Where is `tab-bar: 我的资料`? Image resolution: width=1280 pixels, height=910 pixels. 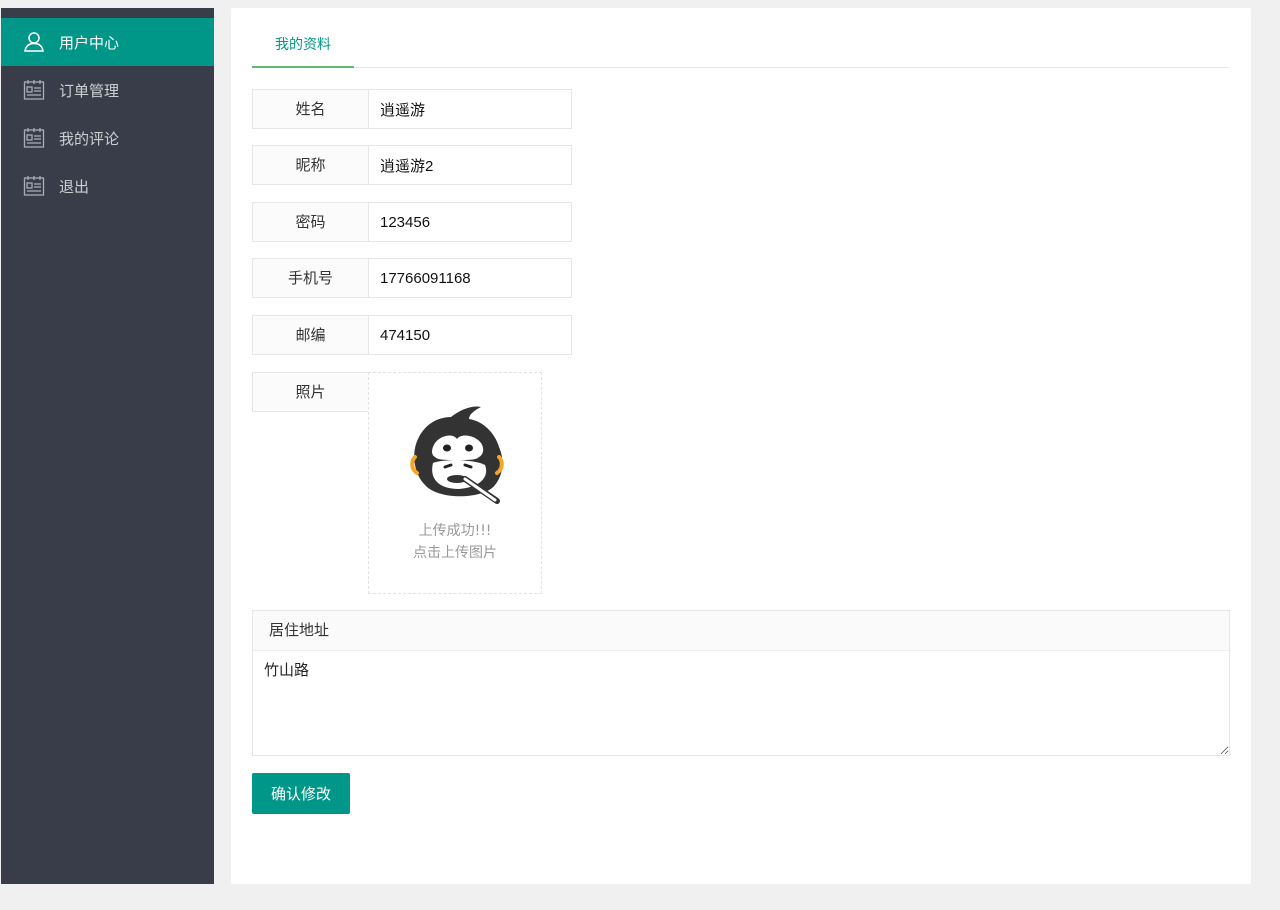 tab-bar: 我的资料 is located at coordinates (740, 47).